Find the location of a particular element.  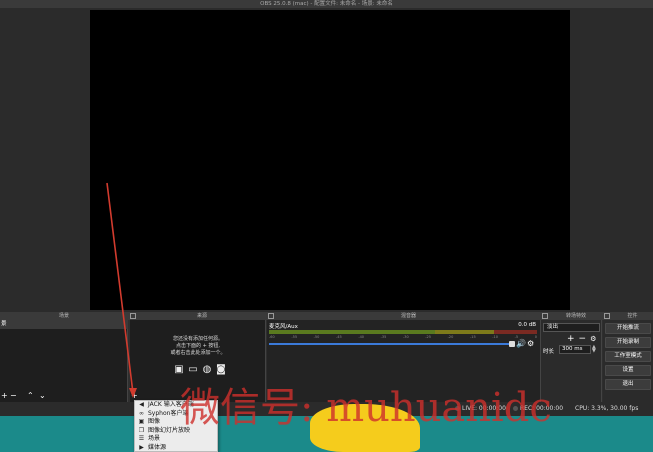

menu-item: ▶ 媒体源 is located at coordinates (176, 448).